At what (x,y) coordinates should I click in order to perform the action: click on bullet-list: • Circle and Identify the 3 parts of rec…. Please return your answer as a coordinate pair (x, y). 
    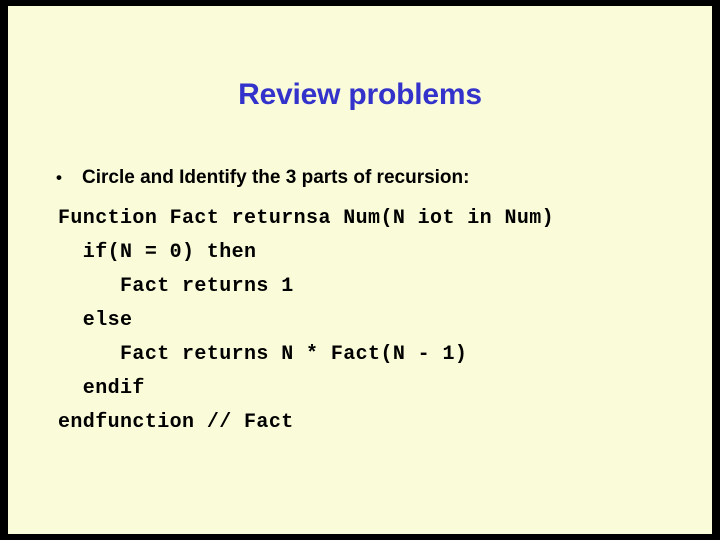
    Looking at the image, I should click on (376, 178).